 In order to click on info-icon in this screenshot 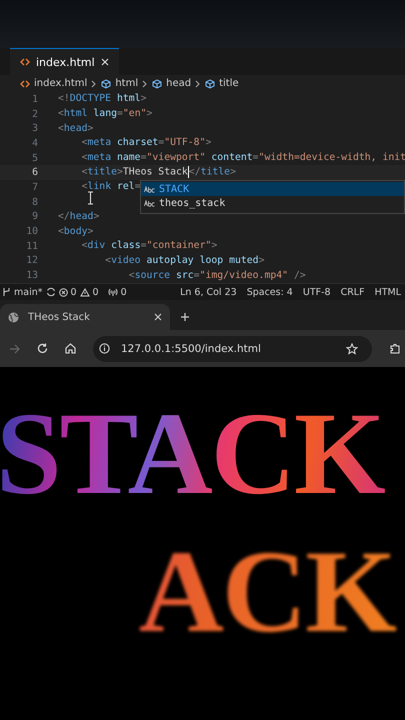, I will do `click(104, 348)`.